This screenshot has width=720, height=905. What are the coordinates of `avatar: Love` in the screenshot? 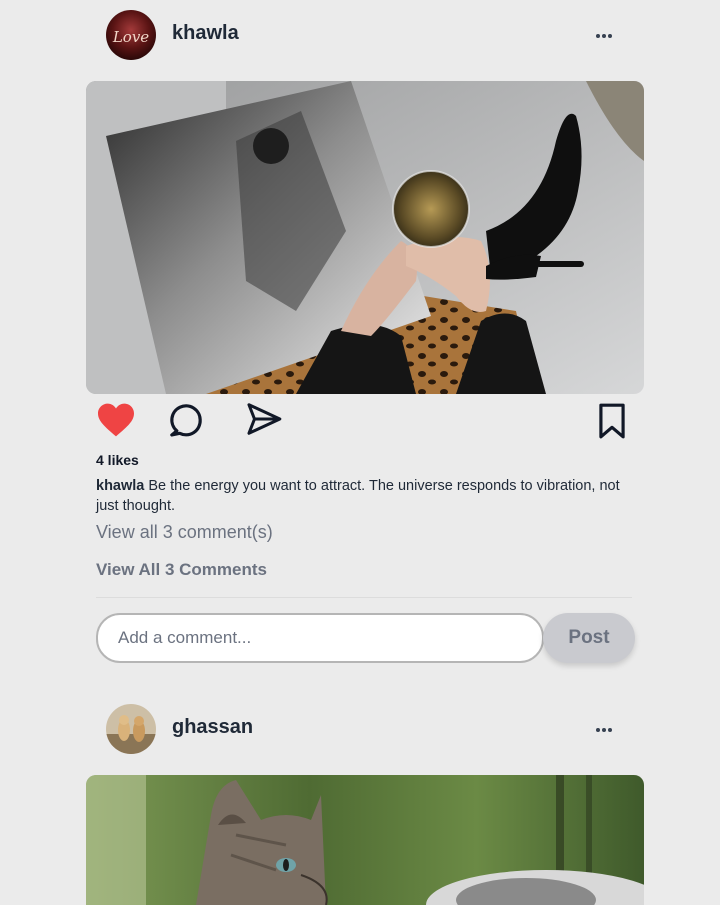 It's located at (131, 35).